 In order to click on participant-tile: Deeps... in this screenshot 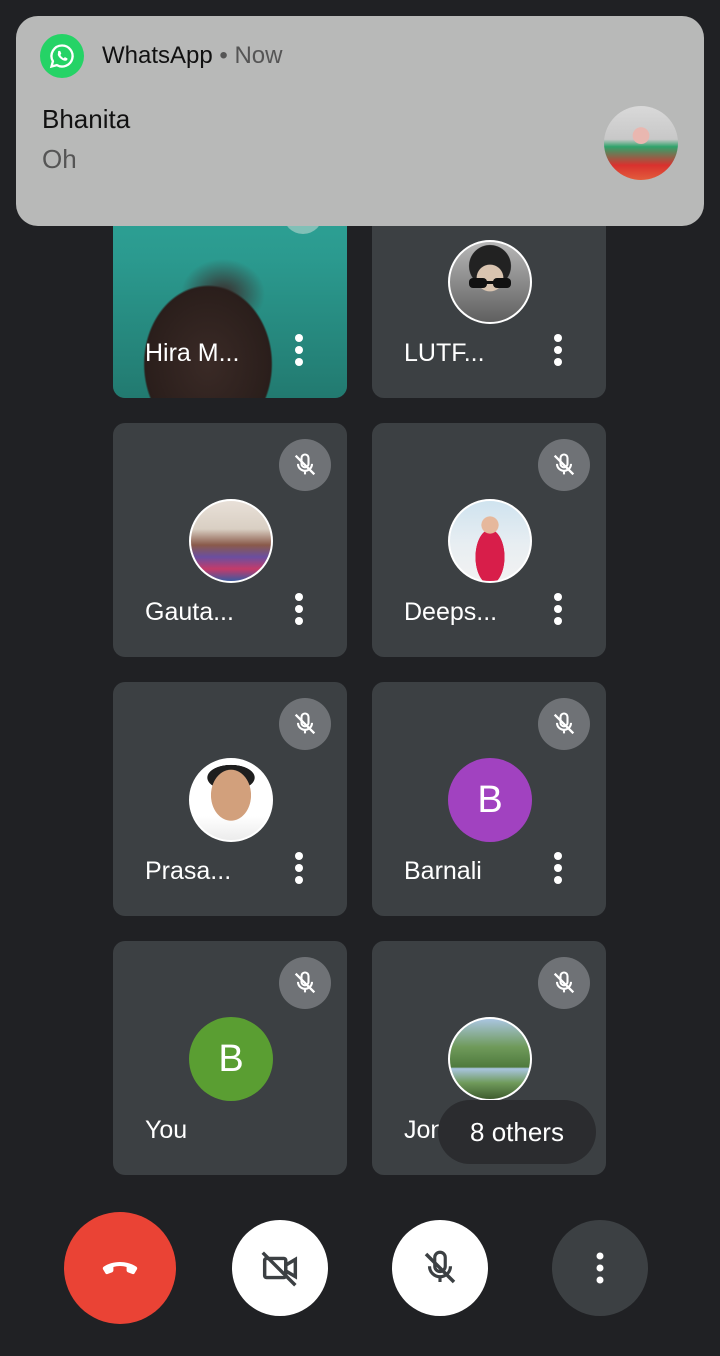, I will do `click(489, 540)`.